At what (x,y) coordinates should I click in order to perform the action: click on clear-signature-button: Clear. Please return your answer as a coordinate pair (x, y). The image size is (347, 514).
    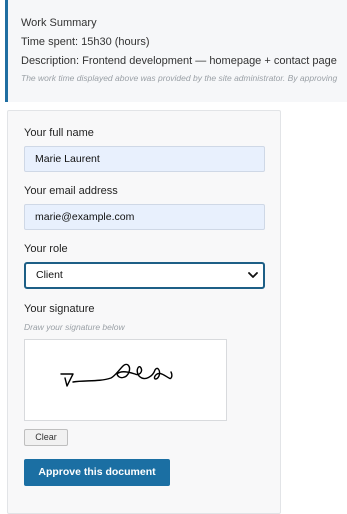
    Looking at the image, I should click on (46, 437).